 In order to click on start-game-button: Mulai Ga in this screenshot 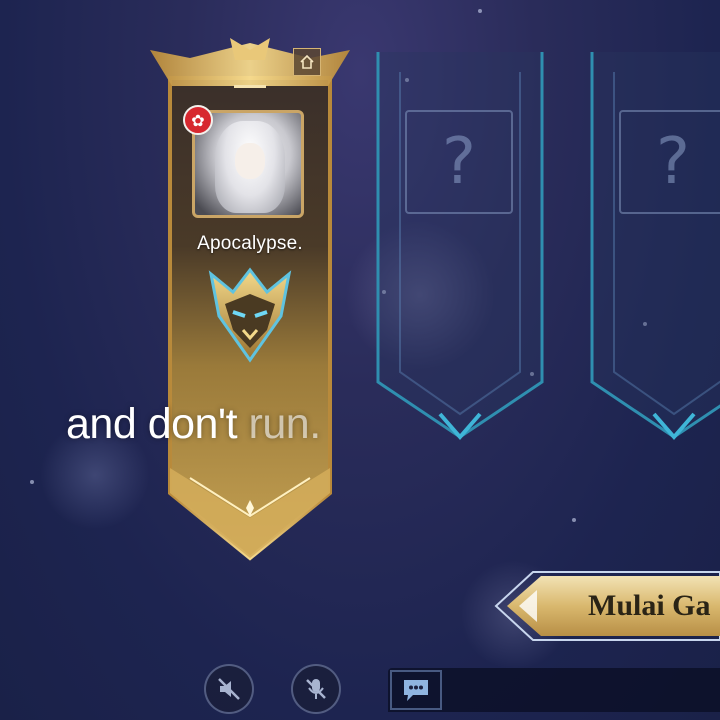, I will do `click(606, 606)`.